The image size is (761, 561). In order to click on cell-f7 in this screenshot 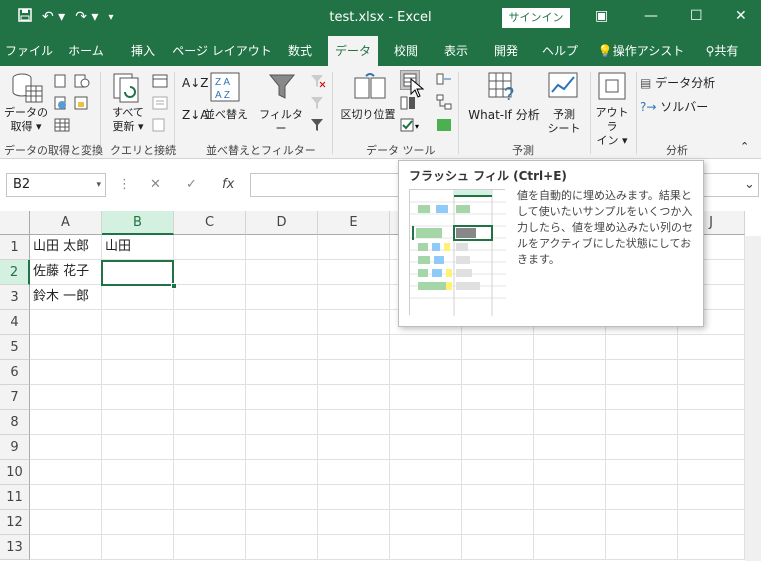, I will do `click(426, 397)`.